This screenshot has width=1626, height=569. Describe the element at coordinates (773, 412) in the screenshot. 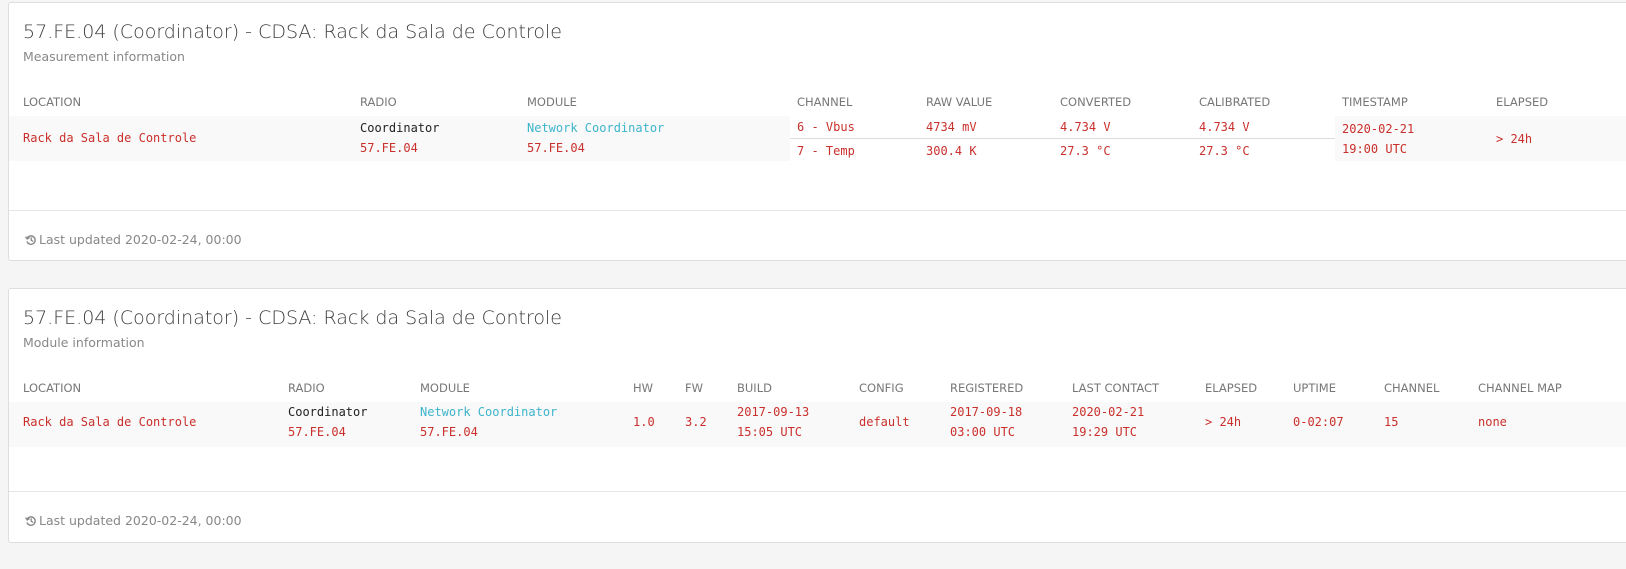

I see `build-date: 2017-09-13` at that location.